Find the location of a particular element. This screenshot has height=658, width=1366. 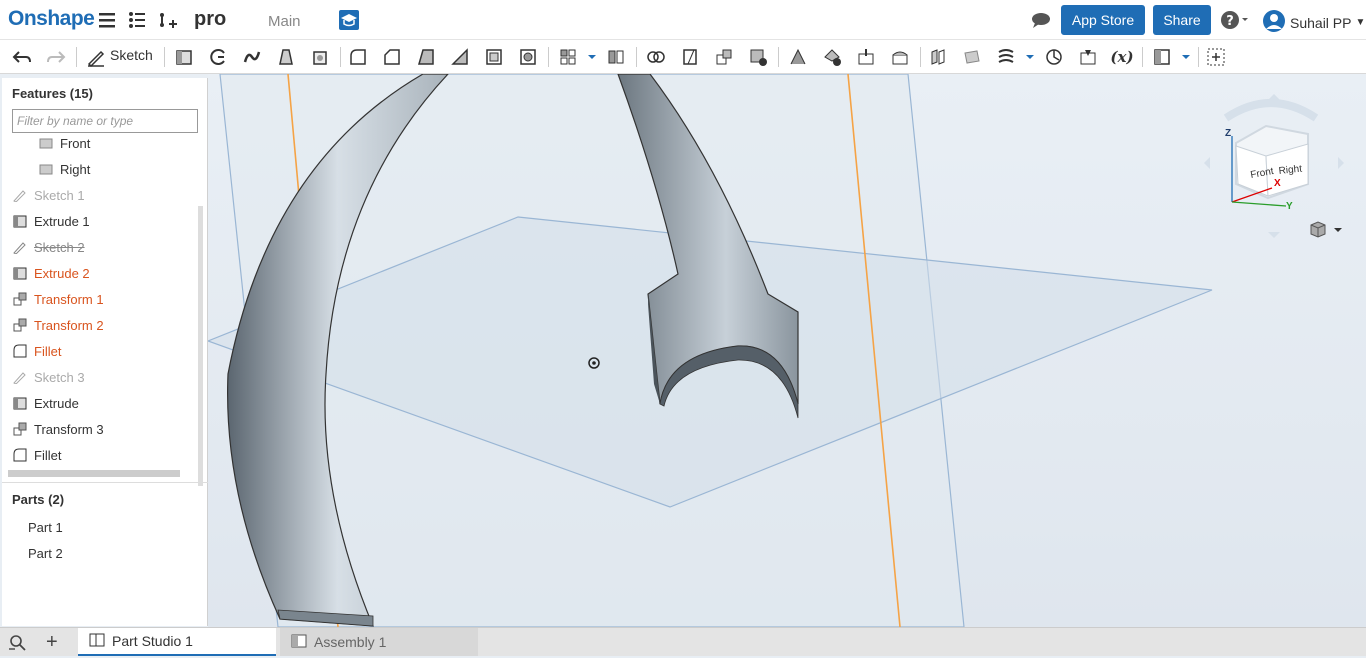

tab-manager-icon is located at coordinates (19, 645).